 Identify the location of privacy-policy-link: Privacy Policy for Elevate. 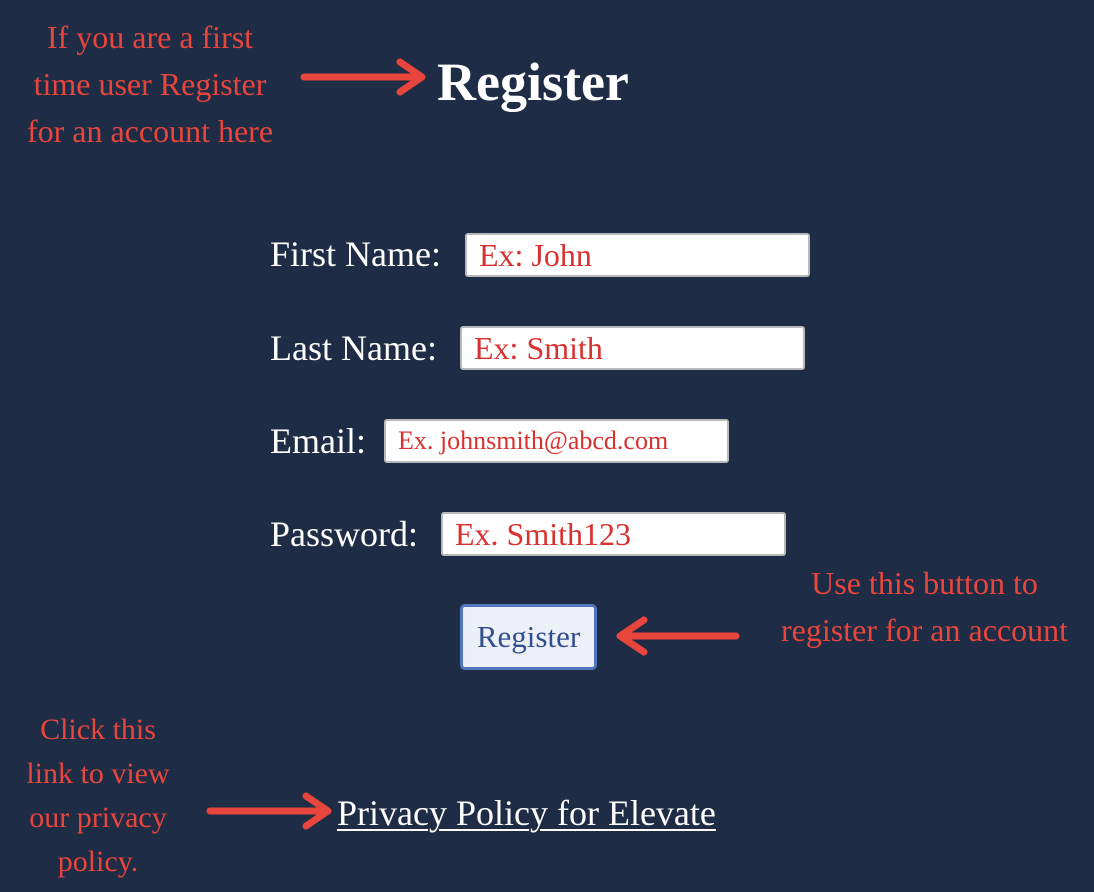
(526, 813).